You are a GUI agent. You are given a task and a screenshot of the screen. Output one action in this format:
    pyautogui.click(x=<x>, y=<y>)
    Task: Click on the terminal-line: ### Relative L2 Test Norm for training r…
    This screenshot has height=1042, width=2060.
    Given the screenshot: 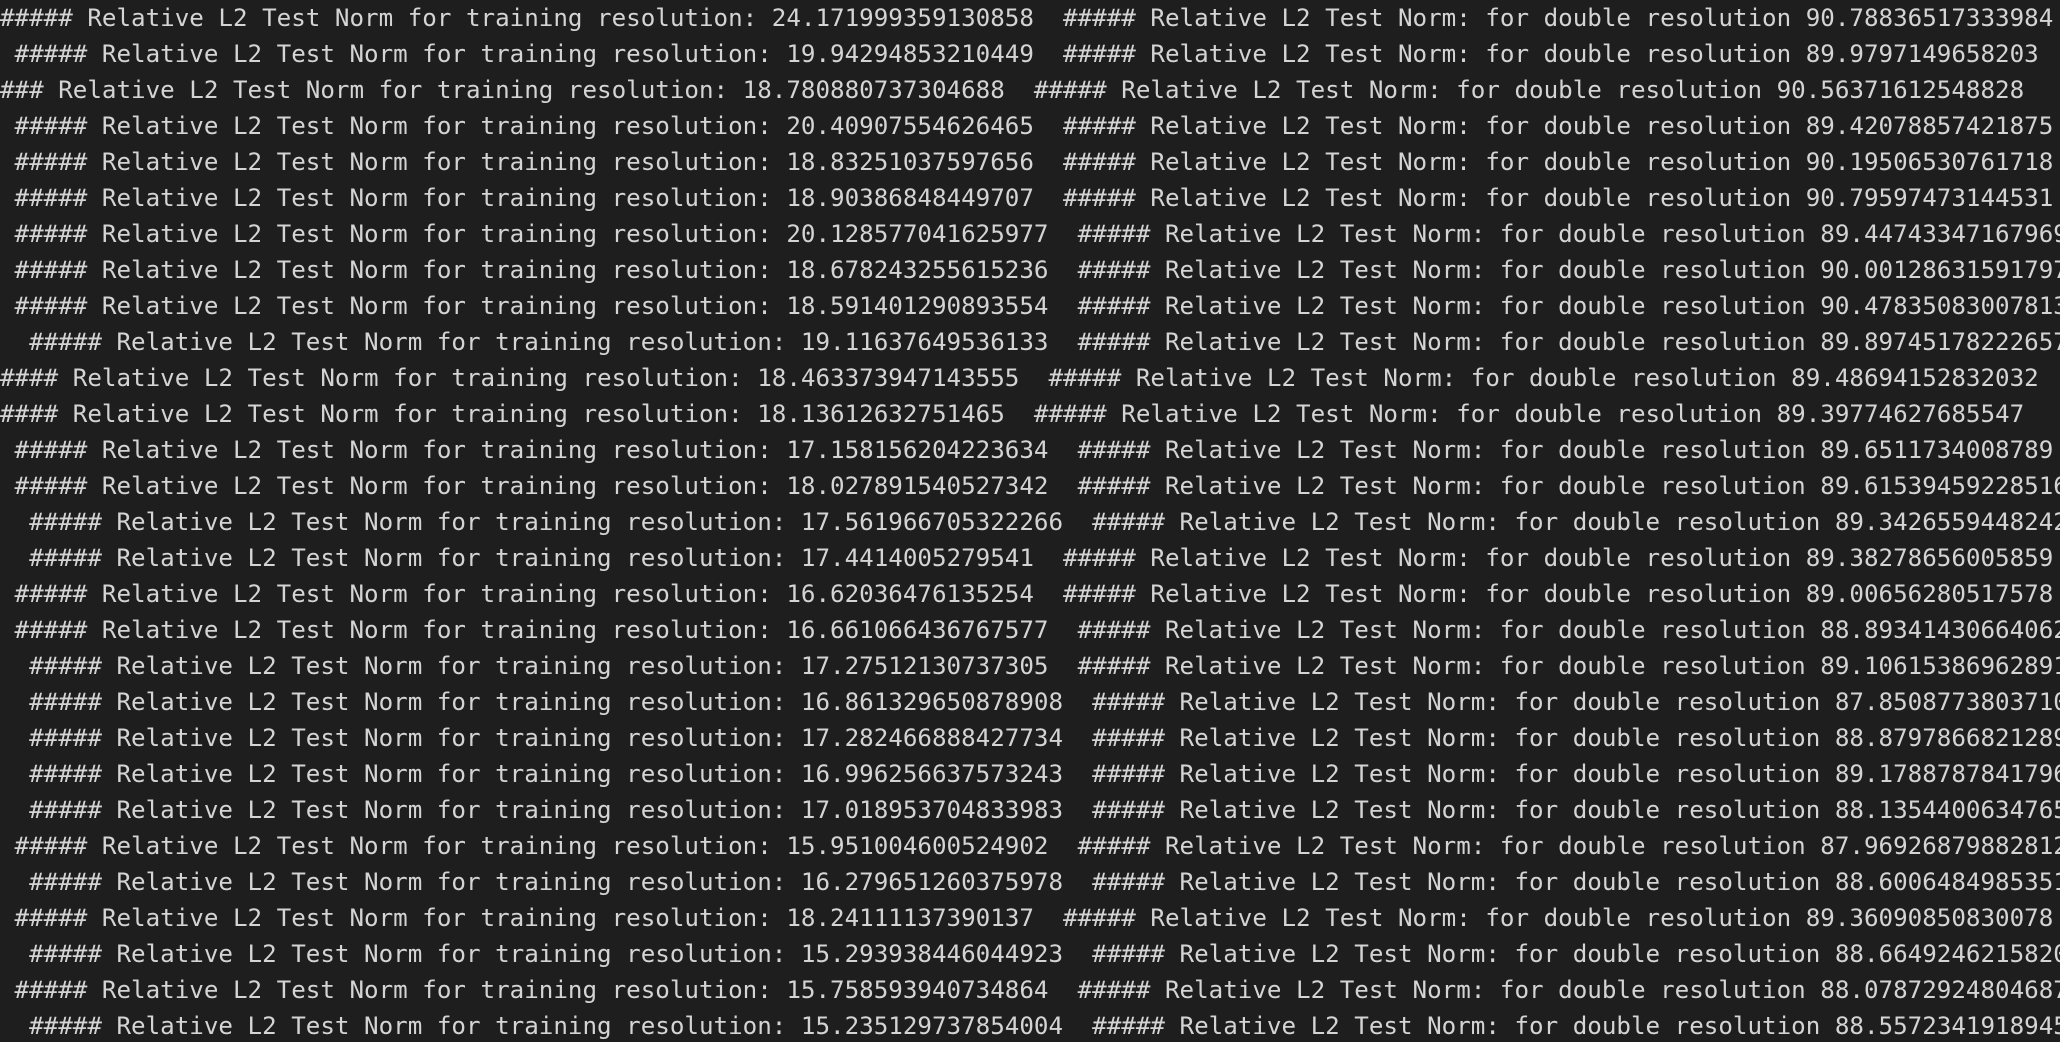 What is the action you would take?
    pyautogui.click(x=1012, y=90)
    